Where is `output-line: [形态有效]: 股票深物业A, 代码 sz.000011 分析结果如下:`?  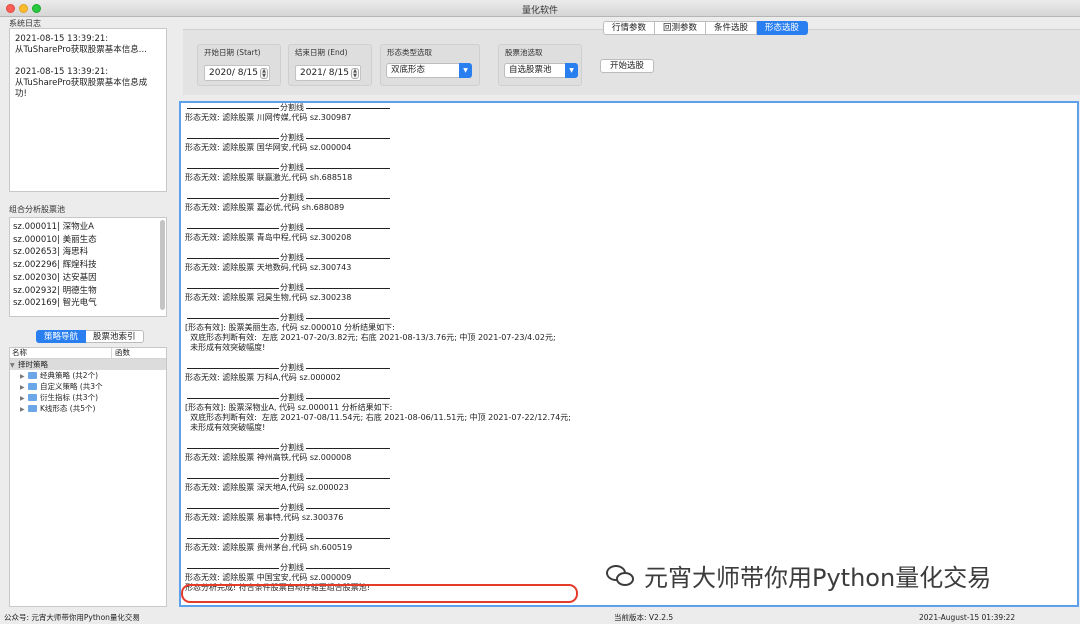
output-line: [形态有效]: 股票深物业A, 代码 sz.000011 分析结果如下: is located at coordinates (289, 407).